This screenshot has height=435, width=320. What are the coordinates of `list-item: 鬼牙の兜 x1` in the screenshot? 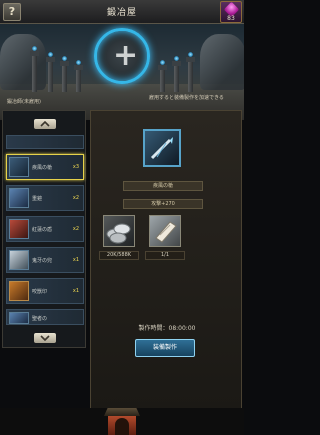 It's located at (45, 260).